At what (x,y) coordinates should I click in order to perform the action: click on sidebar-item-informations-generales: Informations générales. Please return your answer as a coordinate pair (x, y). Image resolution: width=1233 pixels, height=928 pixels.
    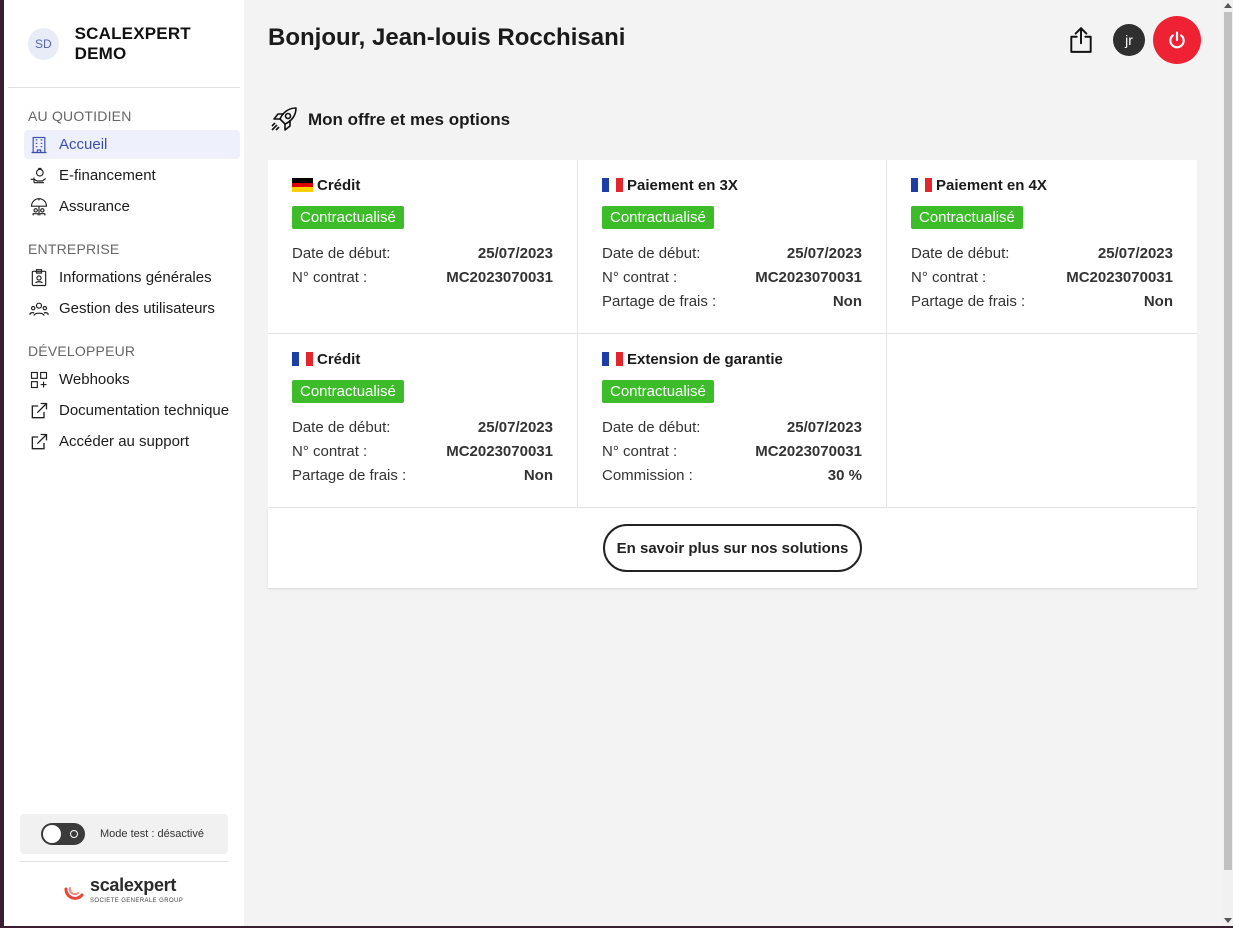
    Looking at the image, I should click on (132, 277).